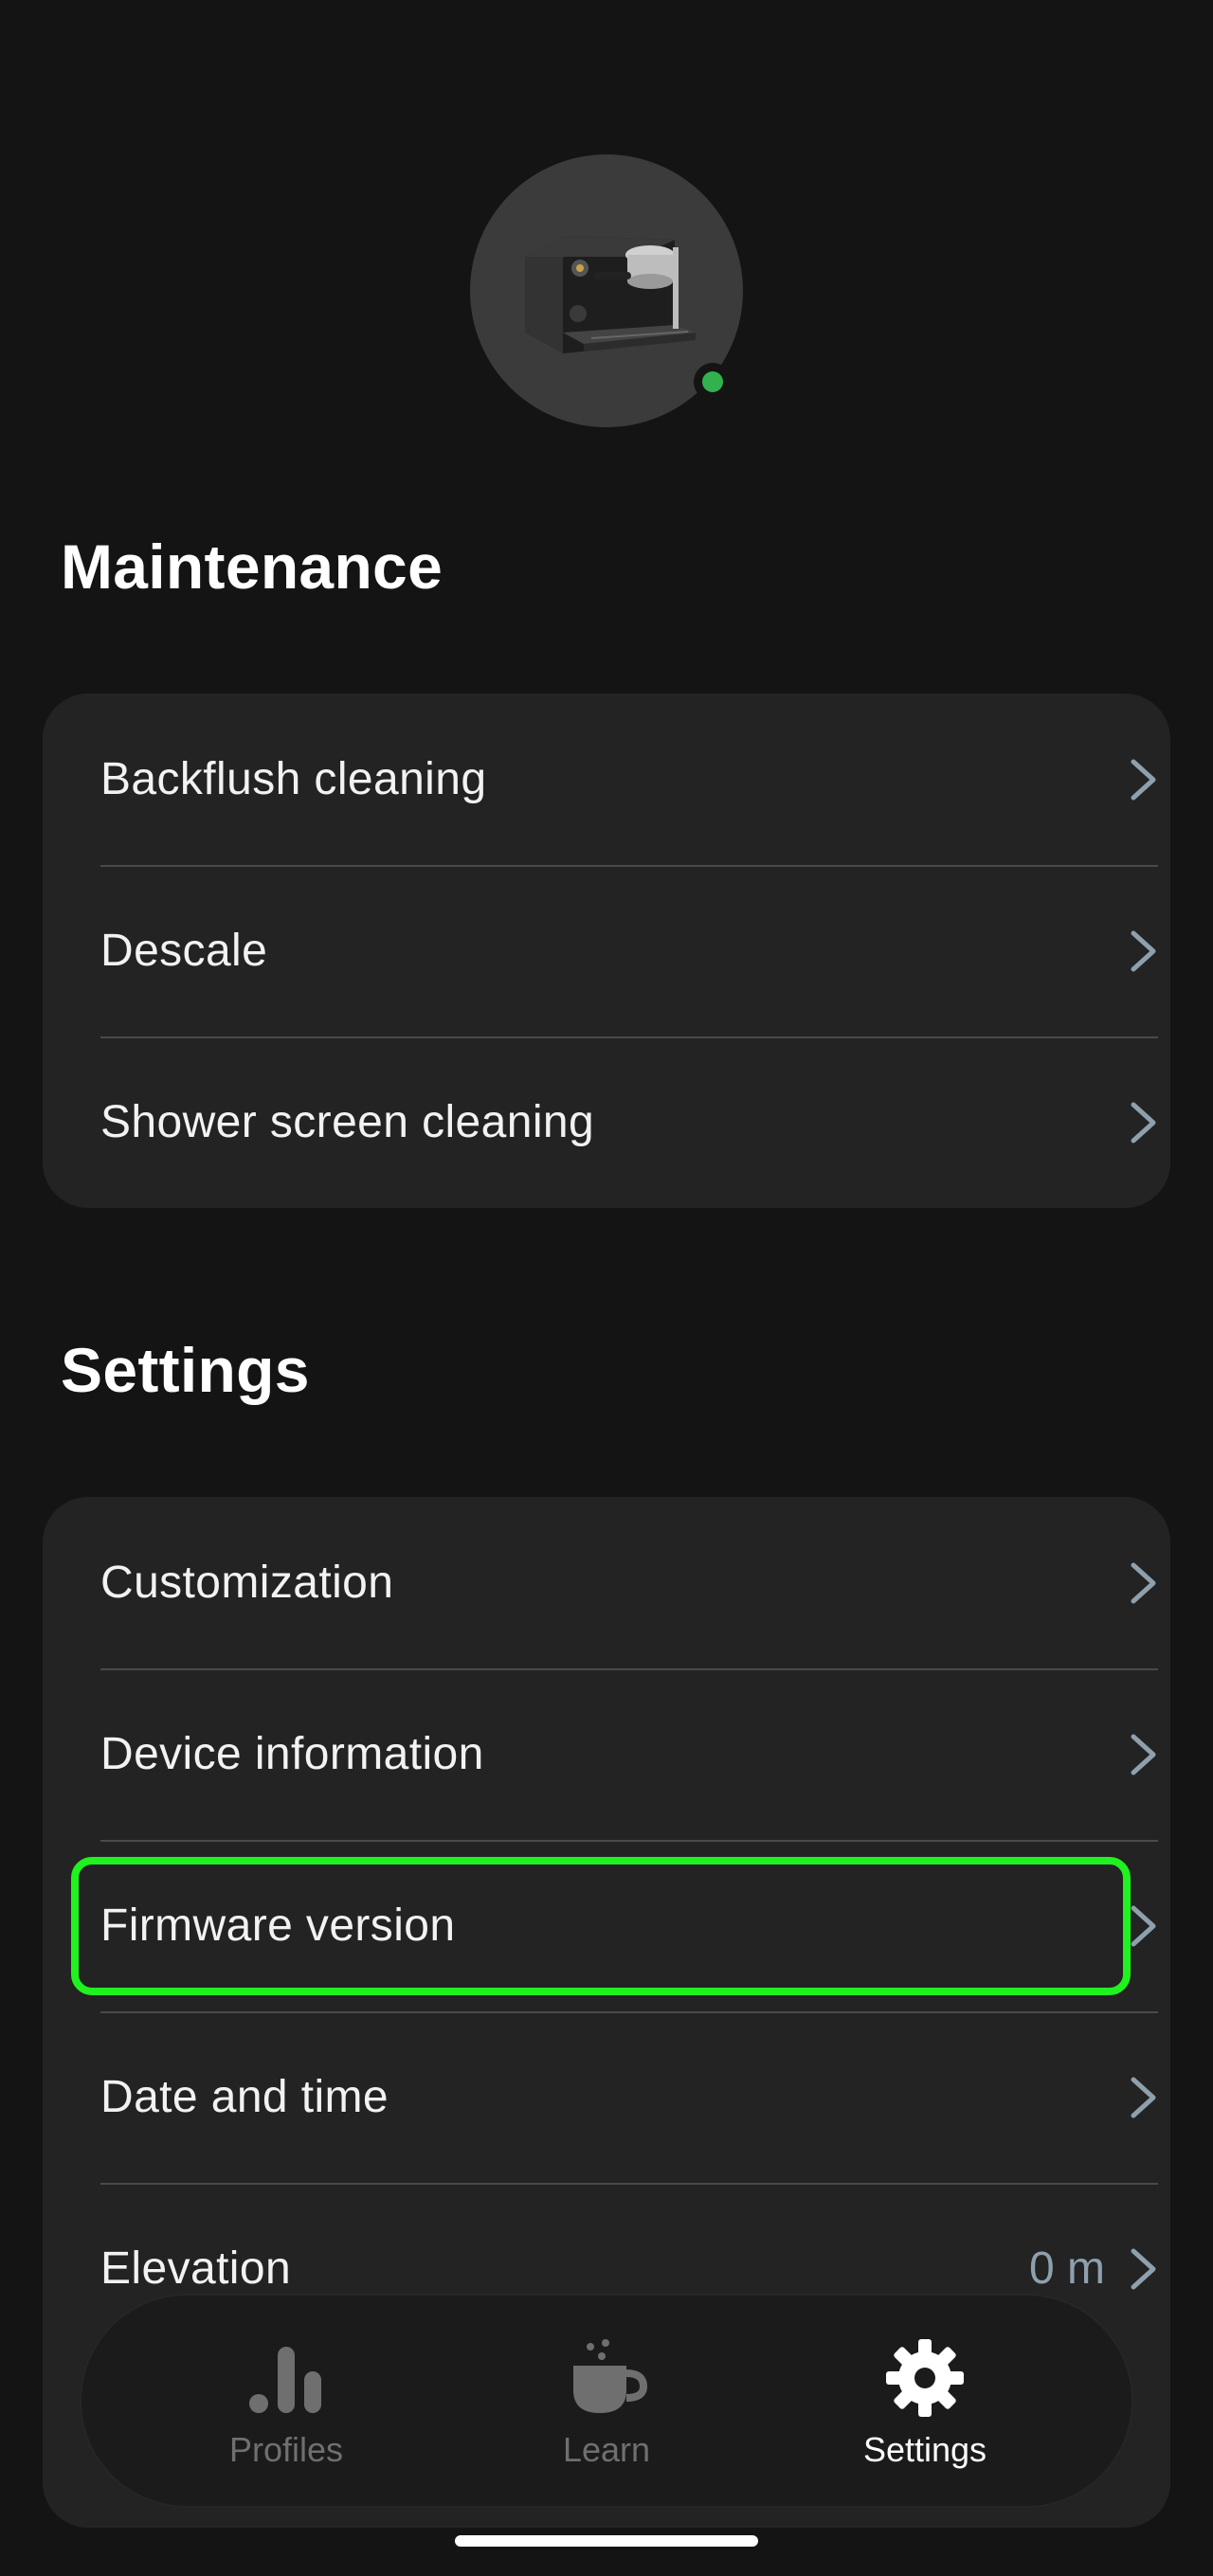 The image size is (1213, 2576). I want to click on nav-label: Profiles, so click(286, 2449).